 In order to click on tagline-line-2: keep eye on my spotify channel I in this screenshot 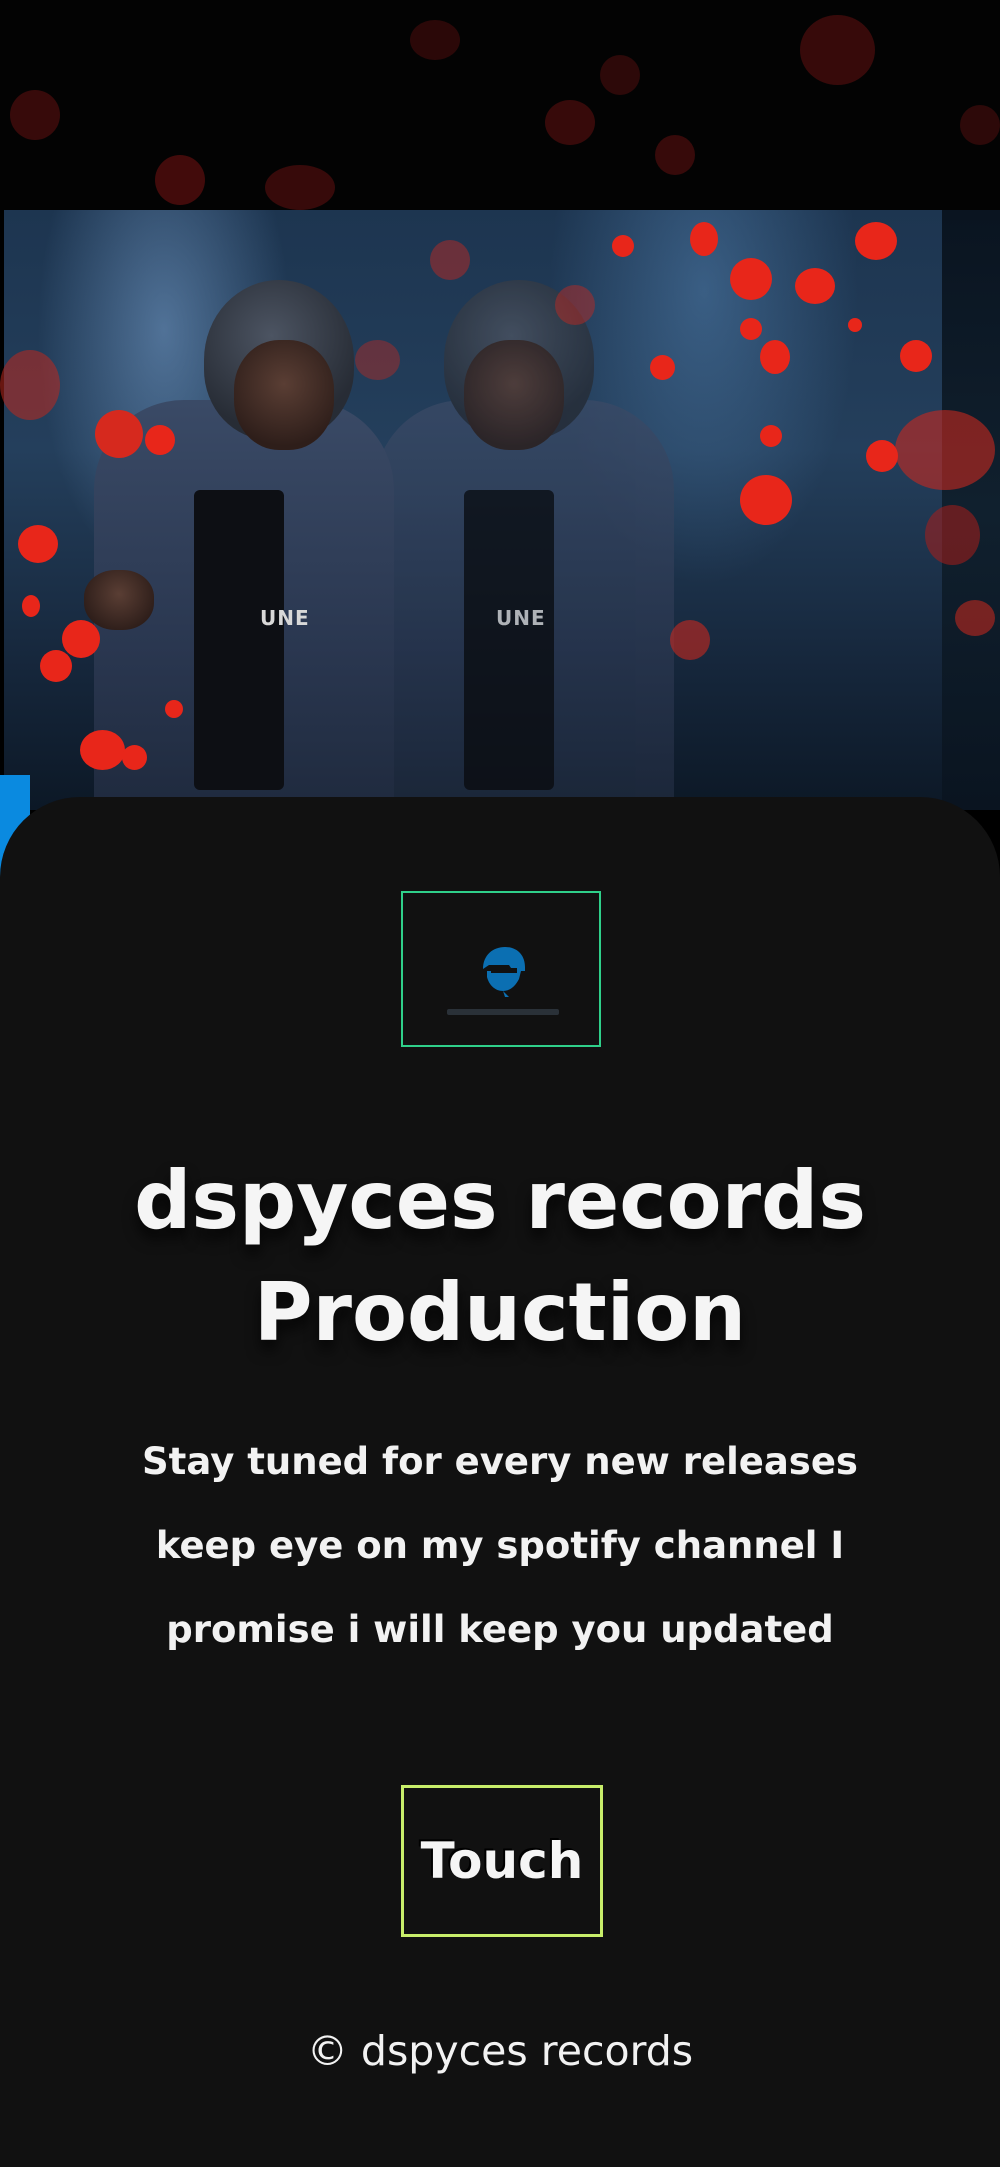, I will do `click(500, 1545)`.